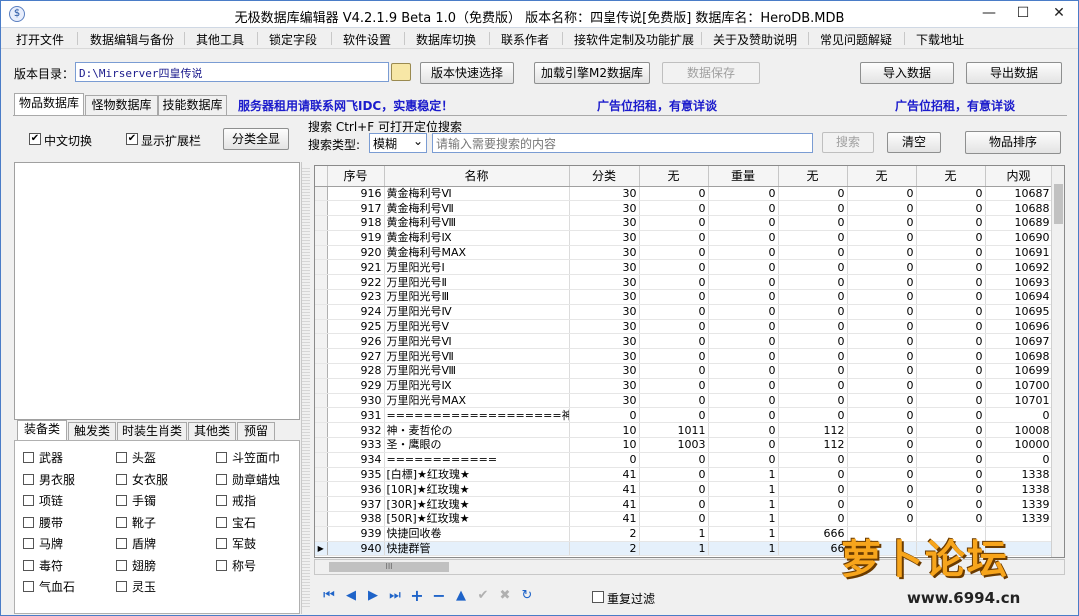 Image resolution: width=1079 pixels, height=616 pixels. I want to click on table-cell: 925, so click(356, 327).